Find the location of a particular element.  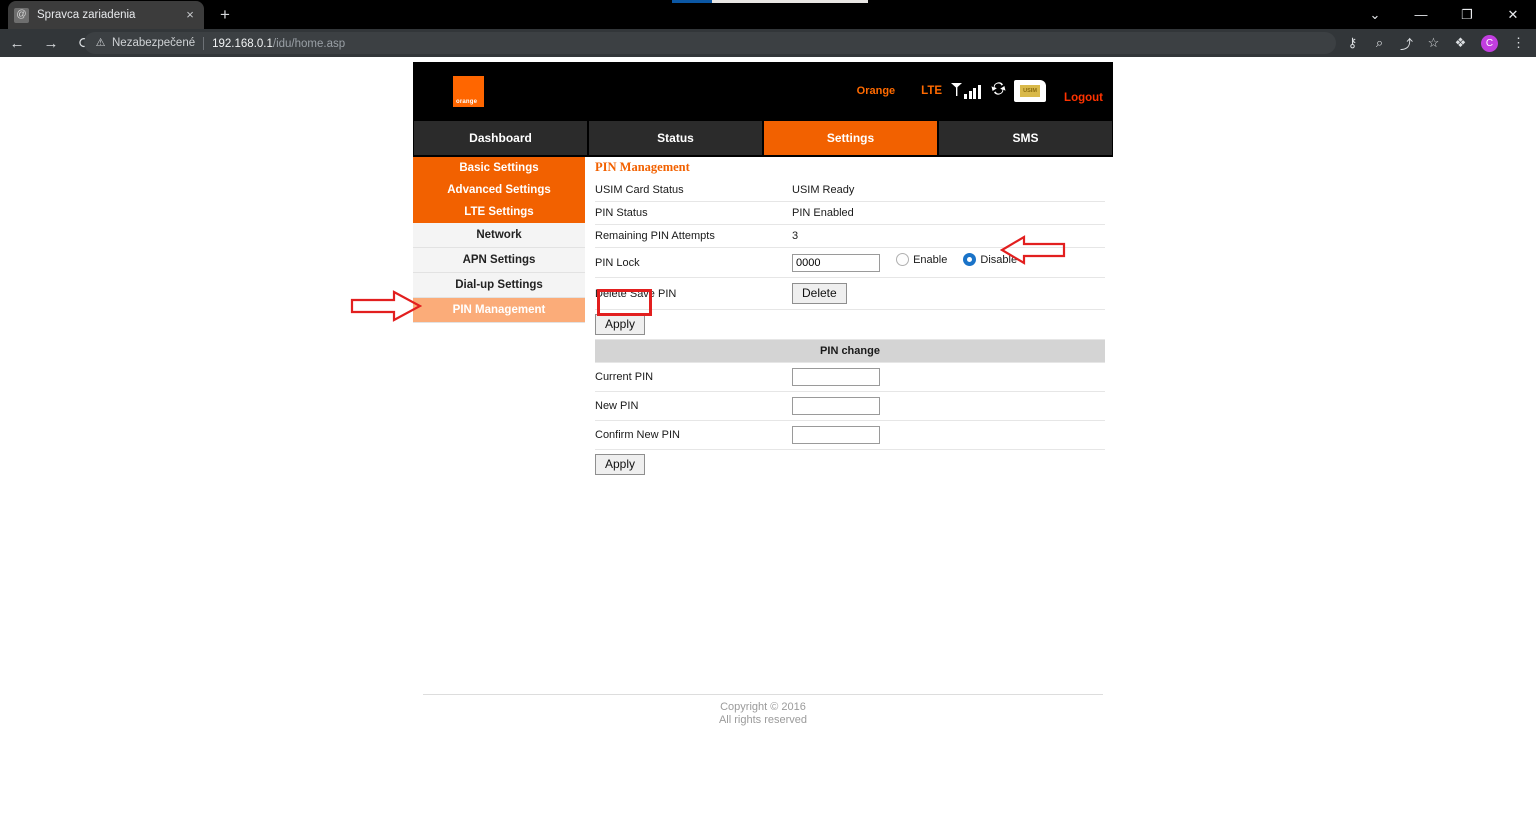

signal-bars-icon is located at coordinates (956, 90).